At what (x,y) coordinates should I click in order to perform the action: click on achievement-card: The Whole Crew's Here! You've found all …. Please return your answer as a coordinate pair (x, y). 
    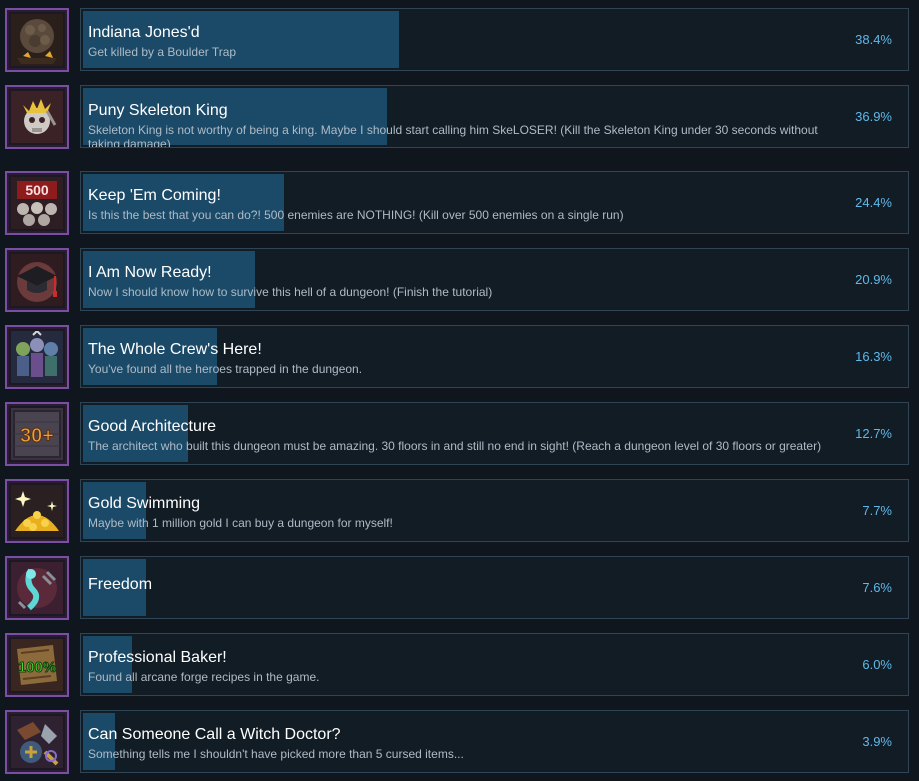
    Looking at the image, I should click on (494, 356).